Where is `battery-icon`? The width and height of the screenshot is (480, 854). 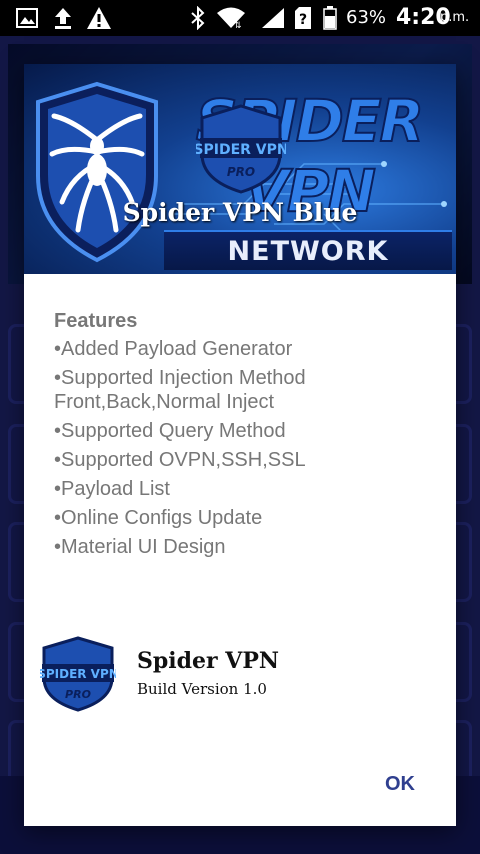 battery-icon is located at coordinates (330, 18).